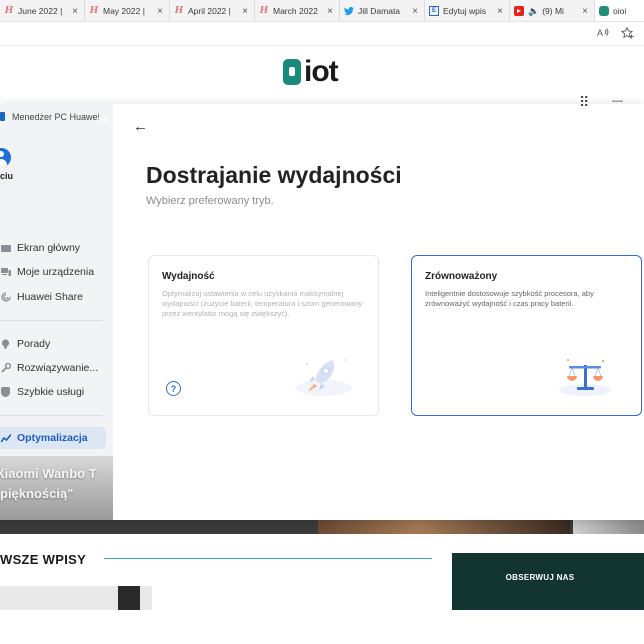  What do you see at coordinates (617, 101) in the screenshot?
I see `minimize-icon: —` at bounding box center [617, 101].